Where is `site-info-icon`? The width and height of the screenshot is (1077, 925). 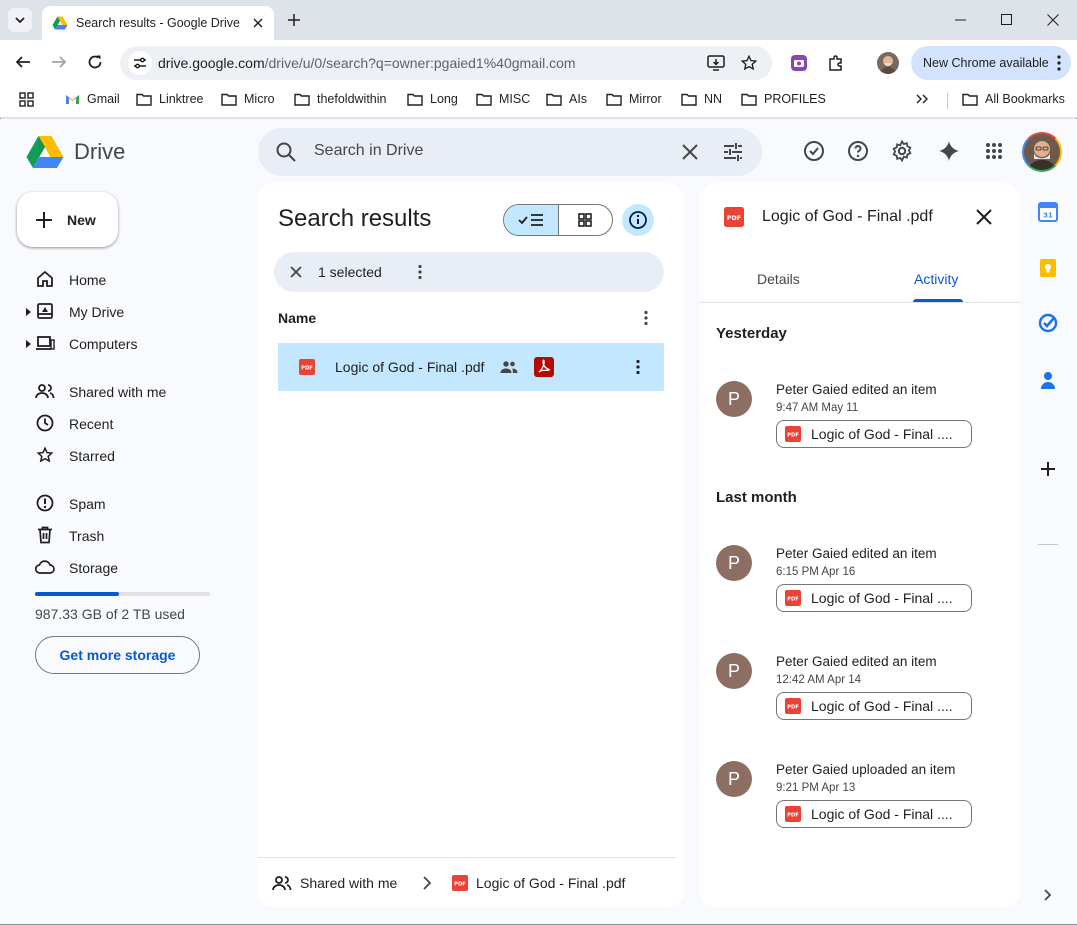
site-info-icon is located at coordinates (140, 63).